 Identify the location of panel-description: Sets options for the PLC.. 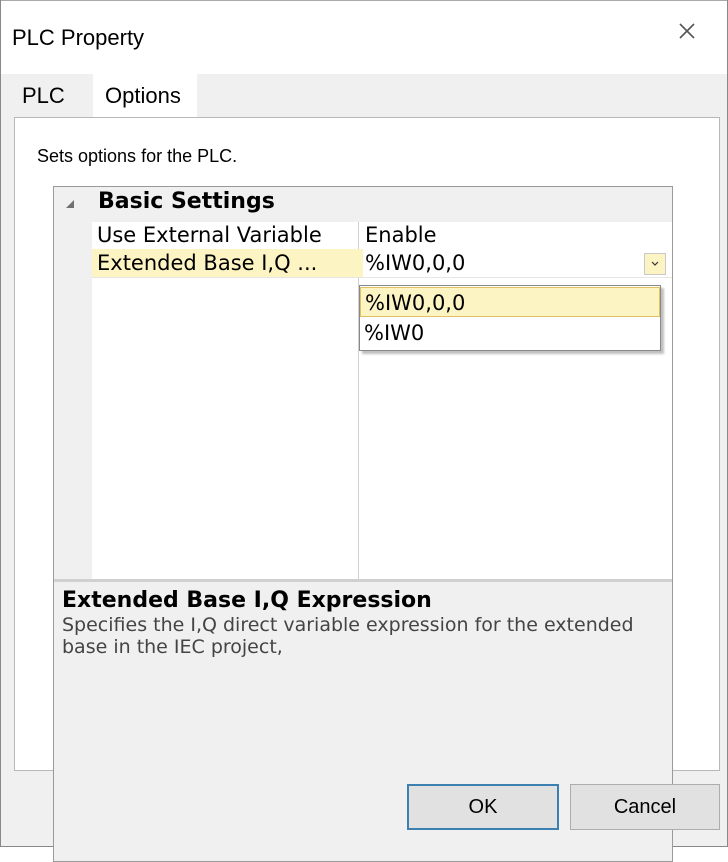
(137, 156).